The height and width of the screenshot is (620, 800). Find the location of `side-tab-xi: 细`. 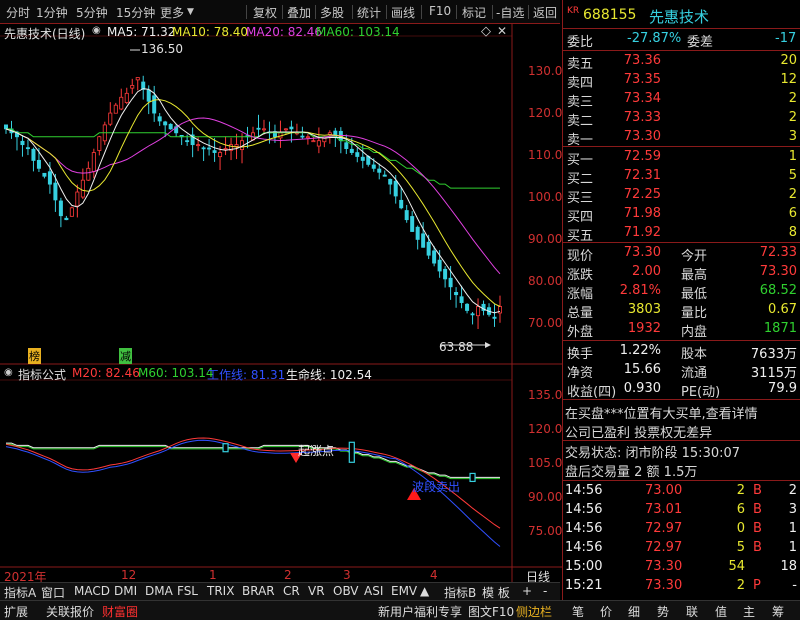

side-tab-xi: 细 is located at coordinates (634, 611).